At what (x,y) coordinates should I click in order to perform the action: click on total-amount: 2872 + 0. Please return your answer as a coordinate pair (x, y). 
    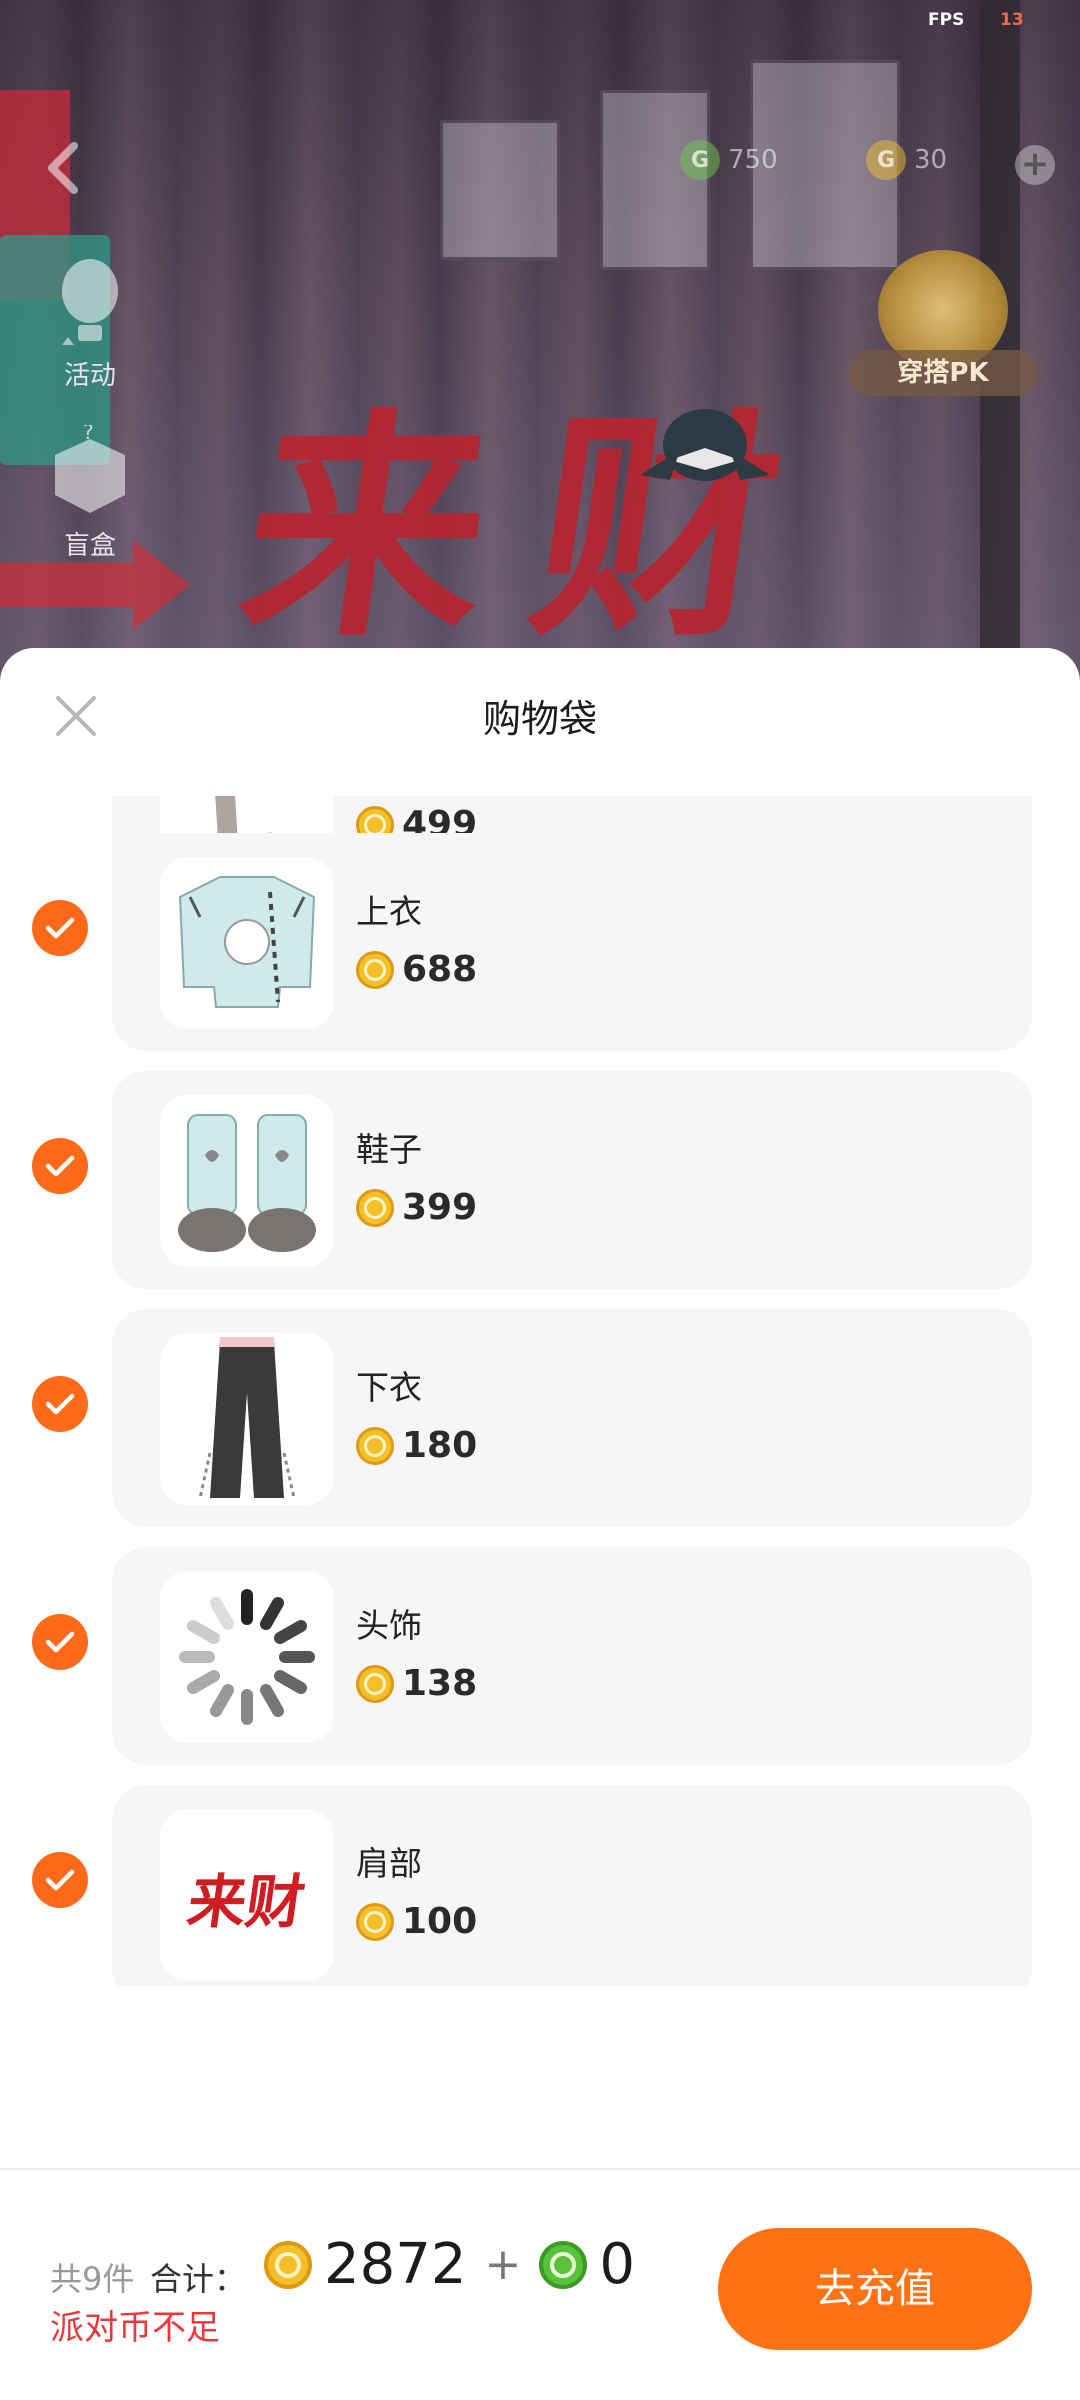
    Looking at the image, I should click on (449, 2264).